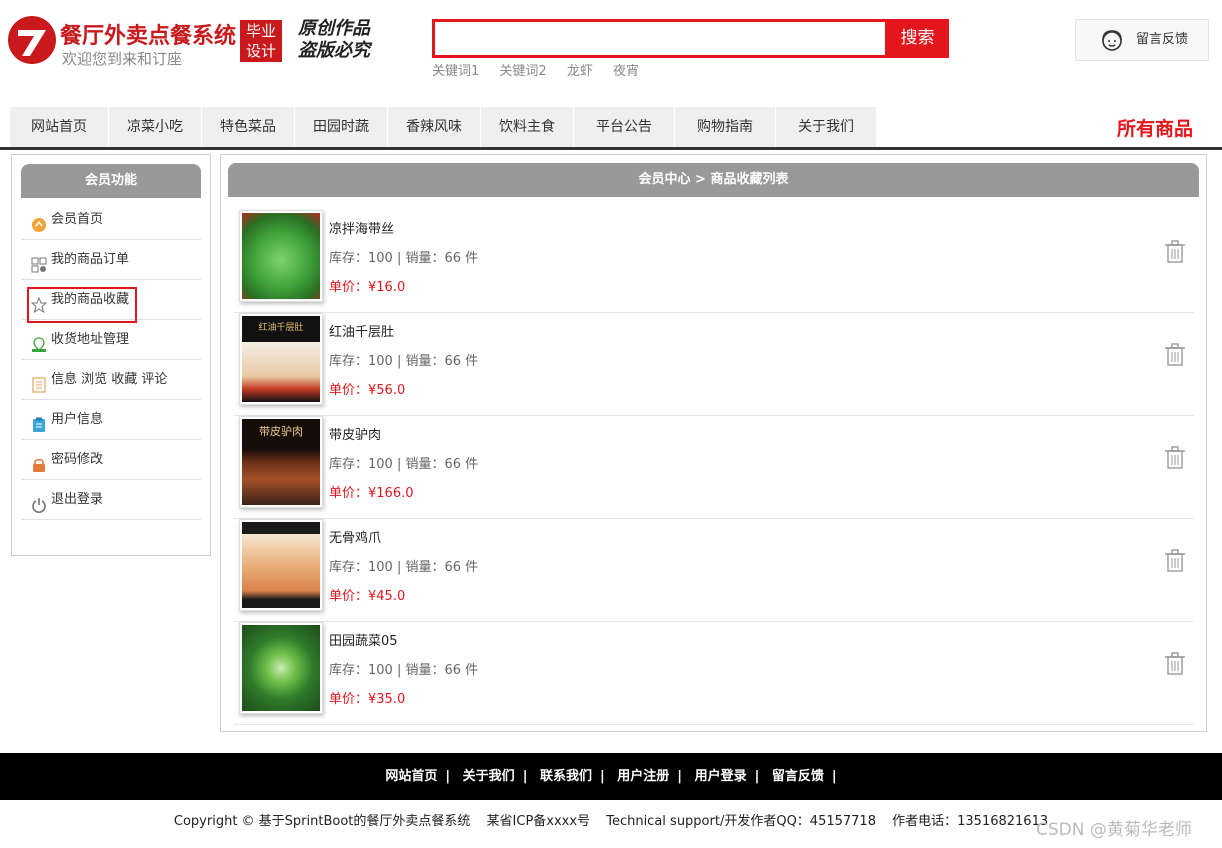  I want to click on breadcrumb: 会员中心 > 商品收藏列表, so click(713, 180).